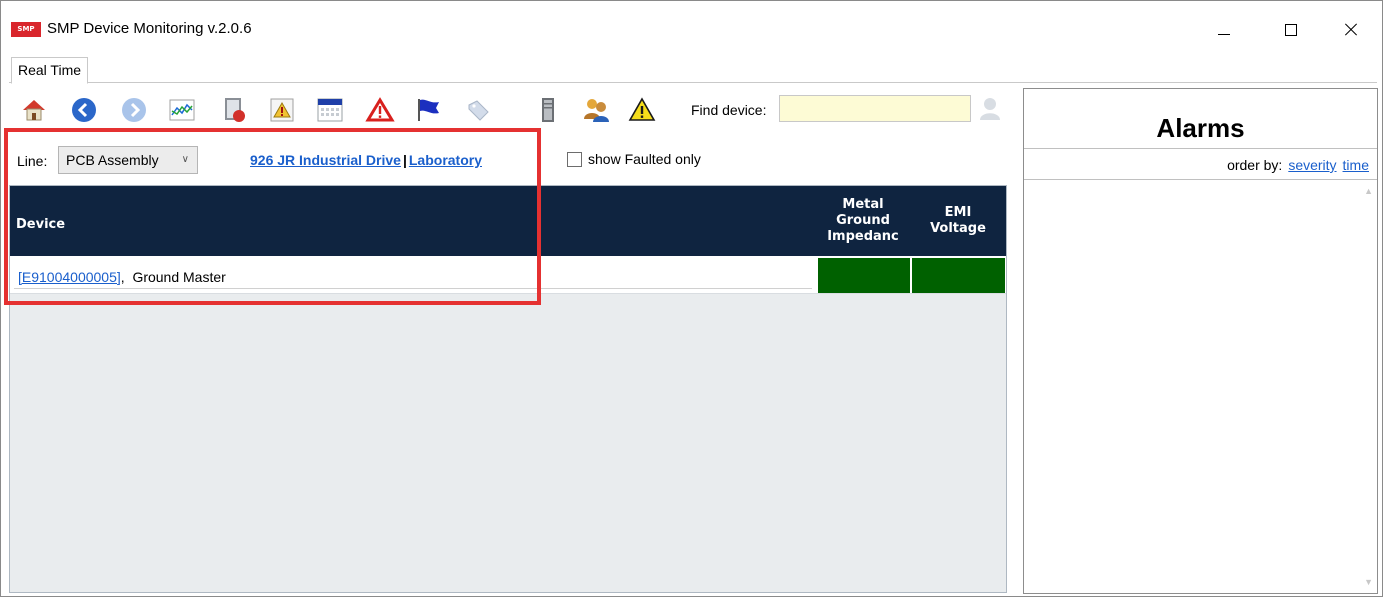  I want to click on line-select: PCB Assembly ∨, so click(128, 160).